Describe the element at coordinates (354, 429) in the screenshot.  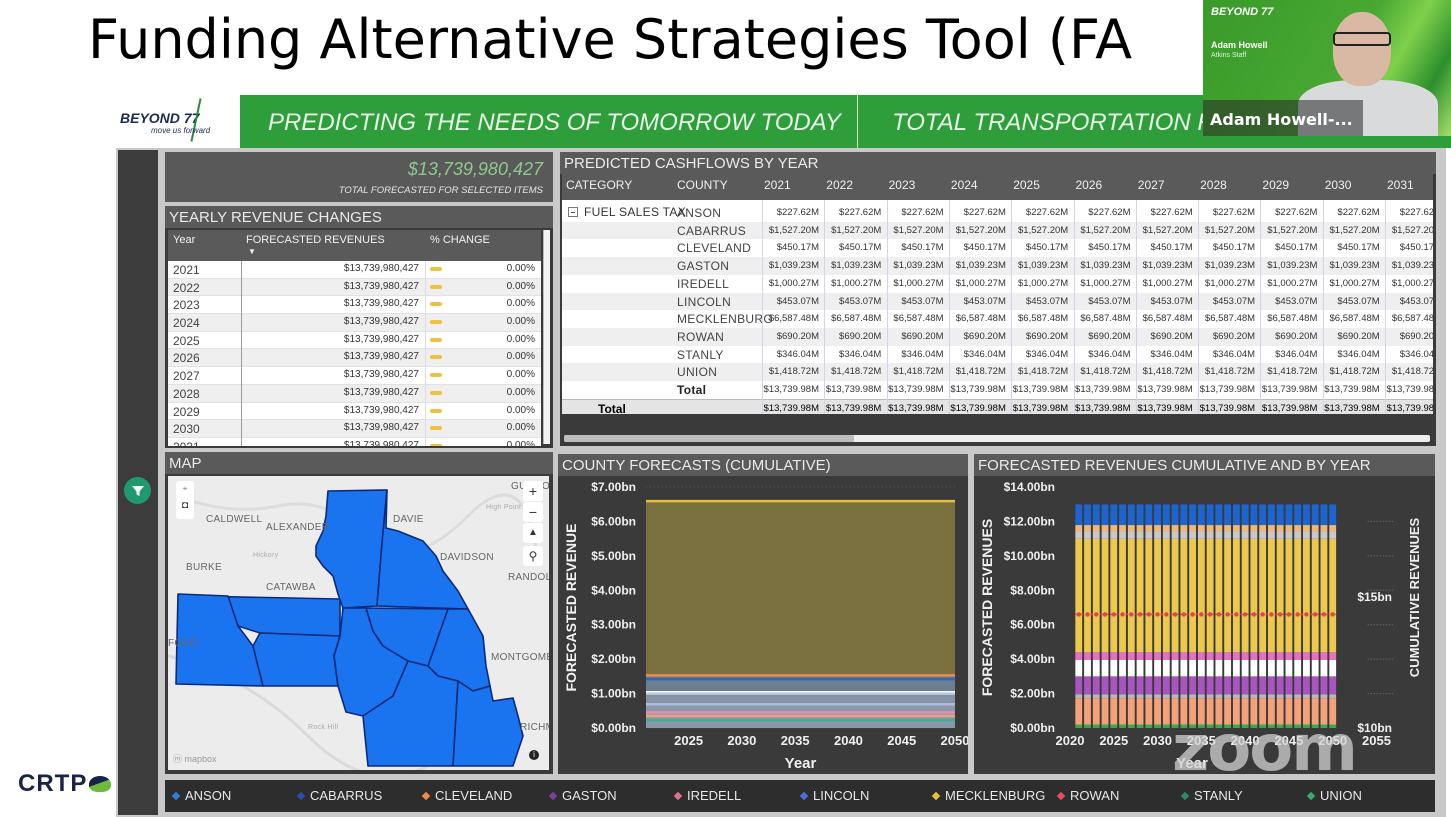
I see `table-row: 2030 $13,739,980,427 0.00%` at that location.